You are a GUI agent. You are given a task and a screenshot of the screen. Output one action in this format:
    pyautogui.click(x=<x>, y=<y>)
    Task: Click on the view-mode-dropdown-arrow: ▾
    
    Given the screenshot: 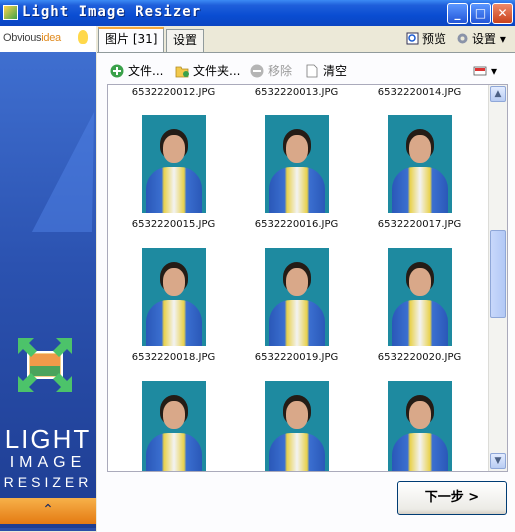 What is the action you would take?
    pyautogui.click(x=494, y=71)
    